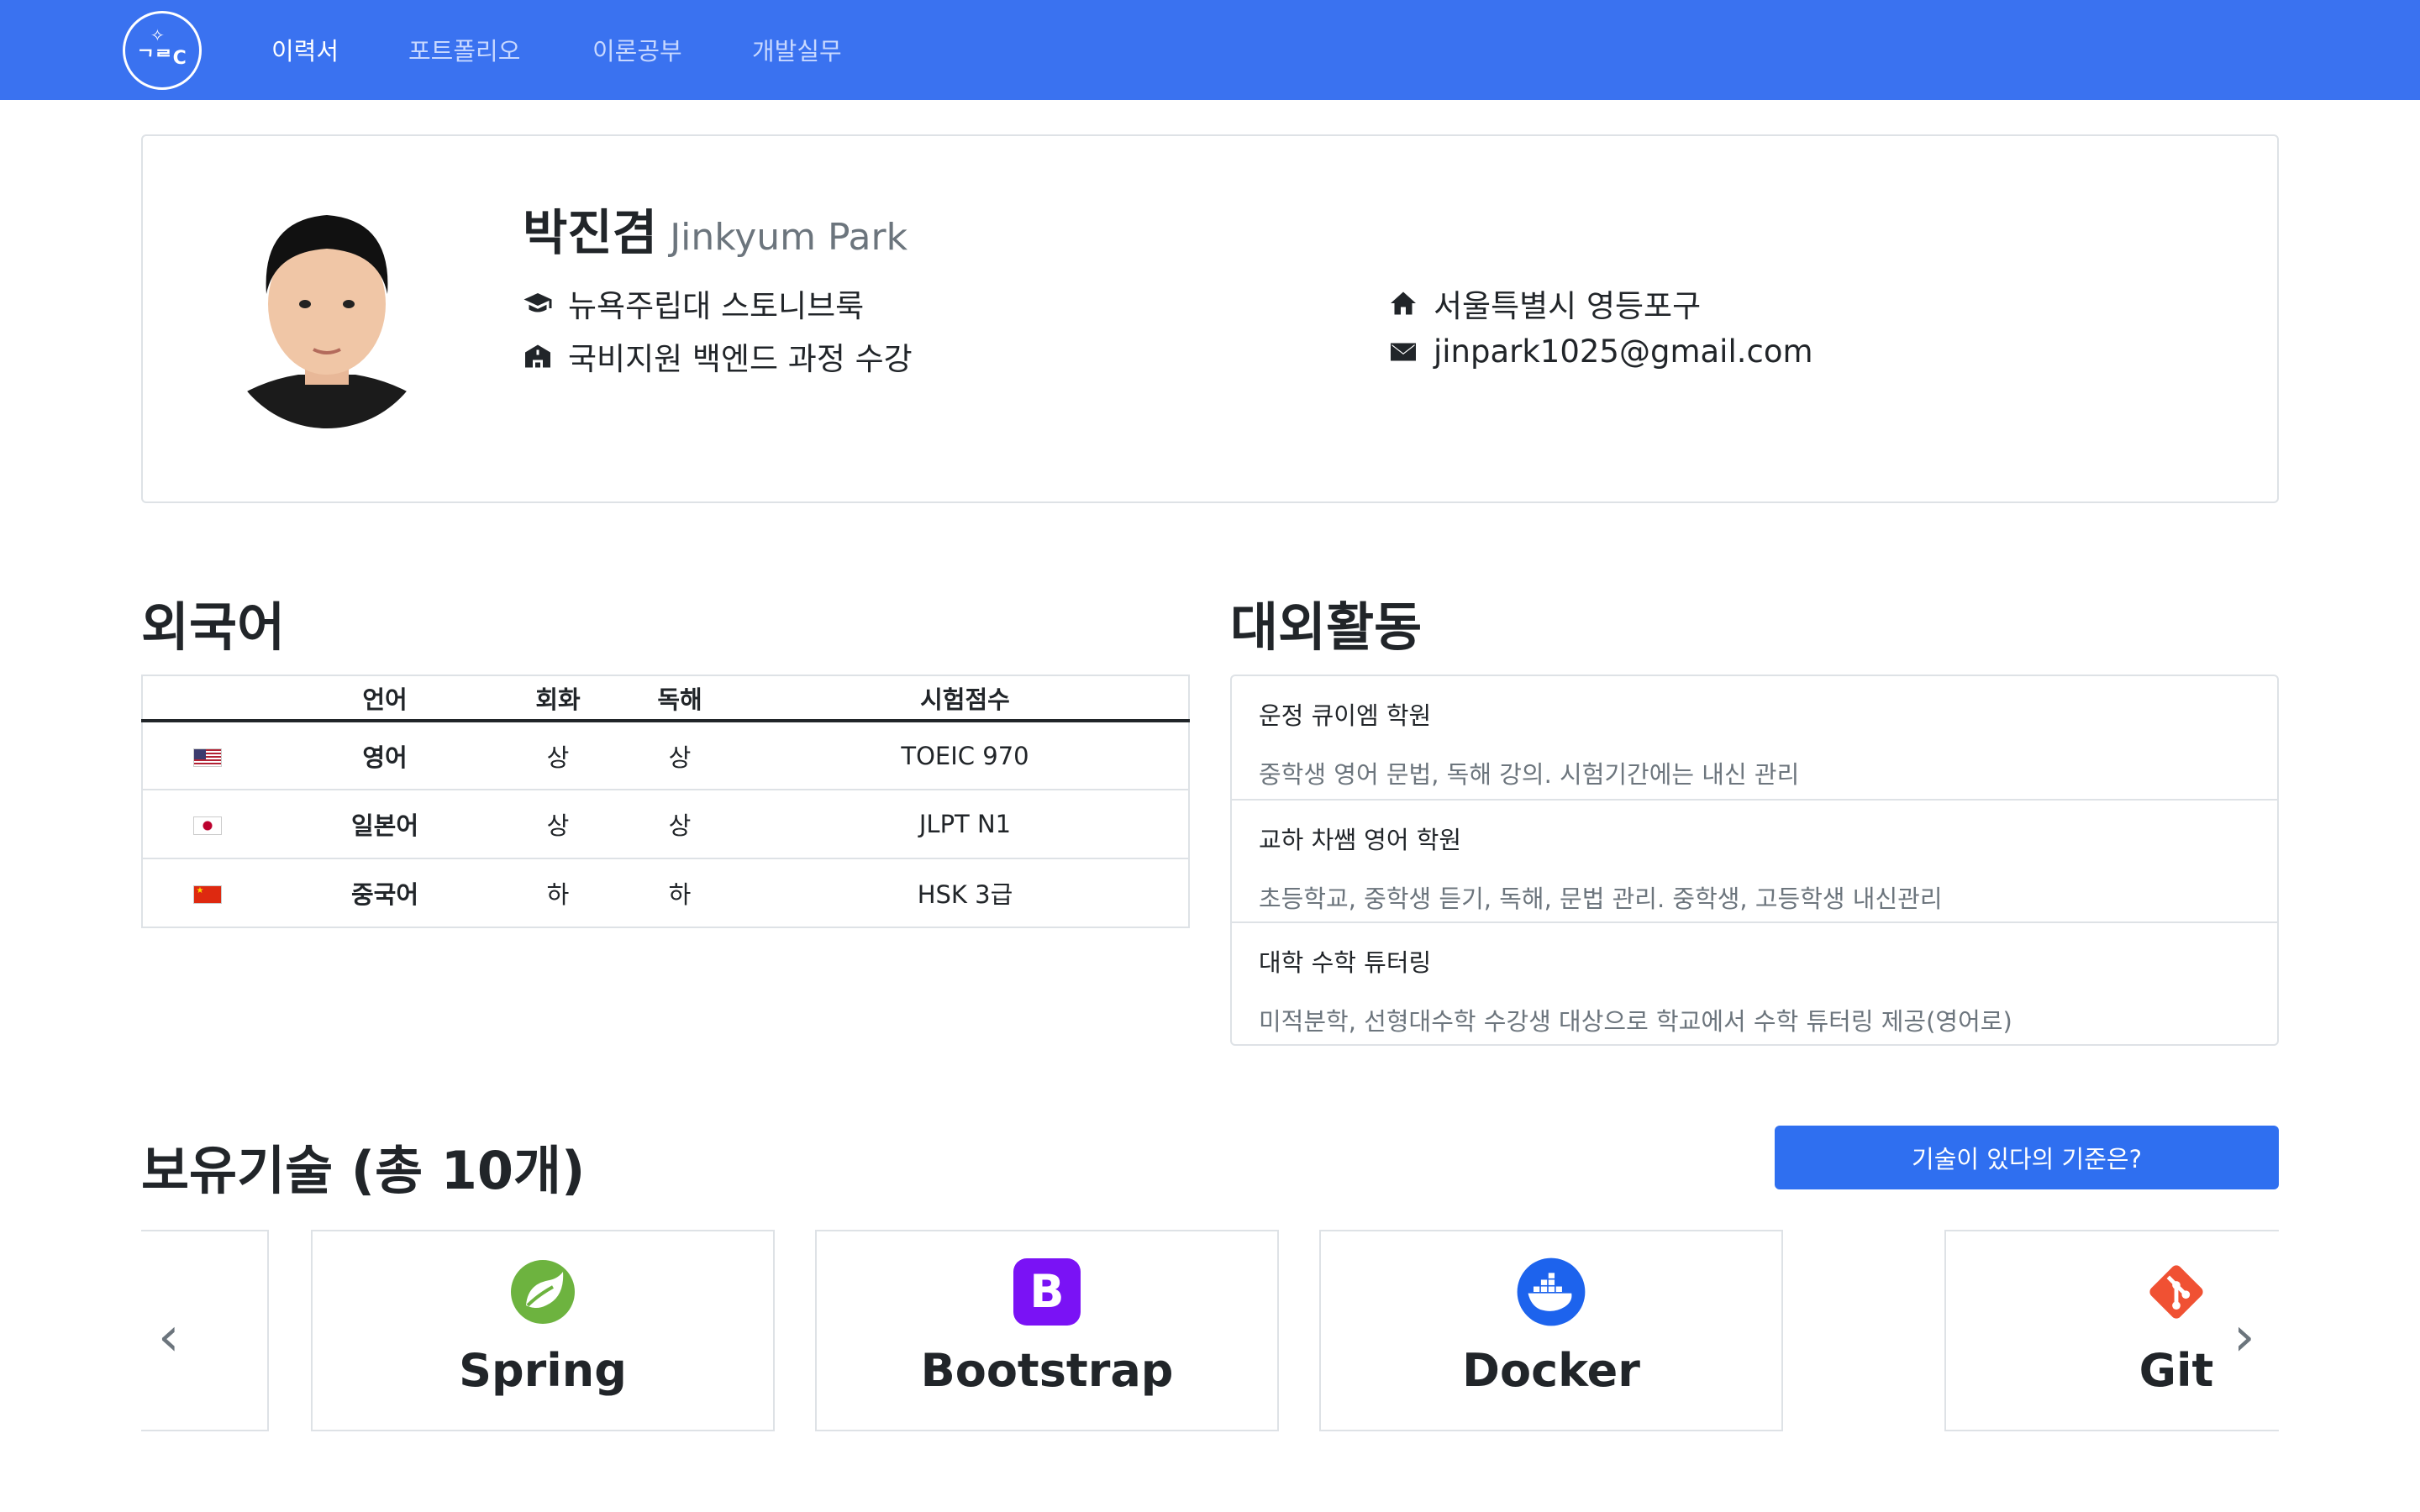  I want to click on languages-title: 외국어, so click(214, 627).